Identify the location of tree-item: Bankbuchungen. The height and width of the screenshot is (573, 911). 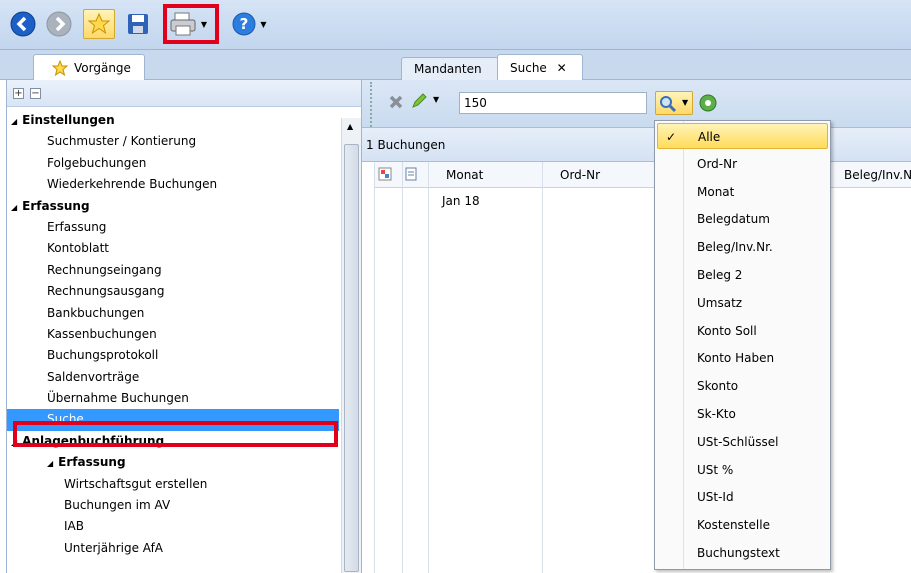
(173, 313).